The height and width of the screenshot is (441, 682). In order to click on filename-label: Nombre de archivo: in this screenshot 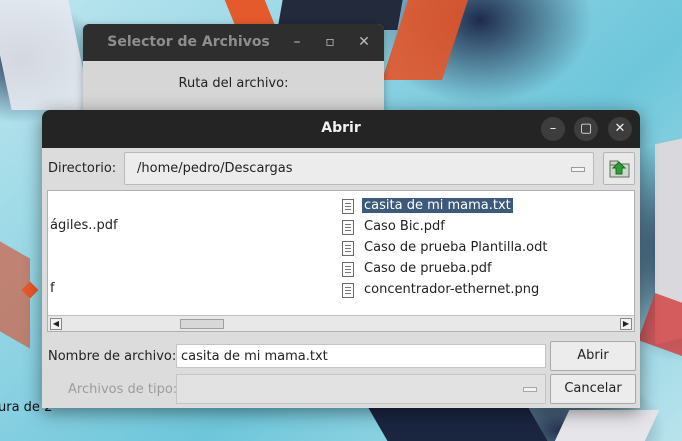, I will do `click(112, 356)`.